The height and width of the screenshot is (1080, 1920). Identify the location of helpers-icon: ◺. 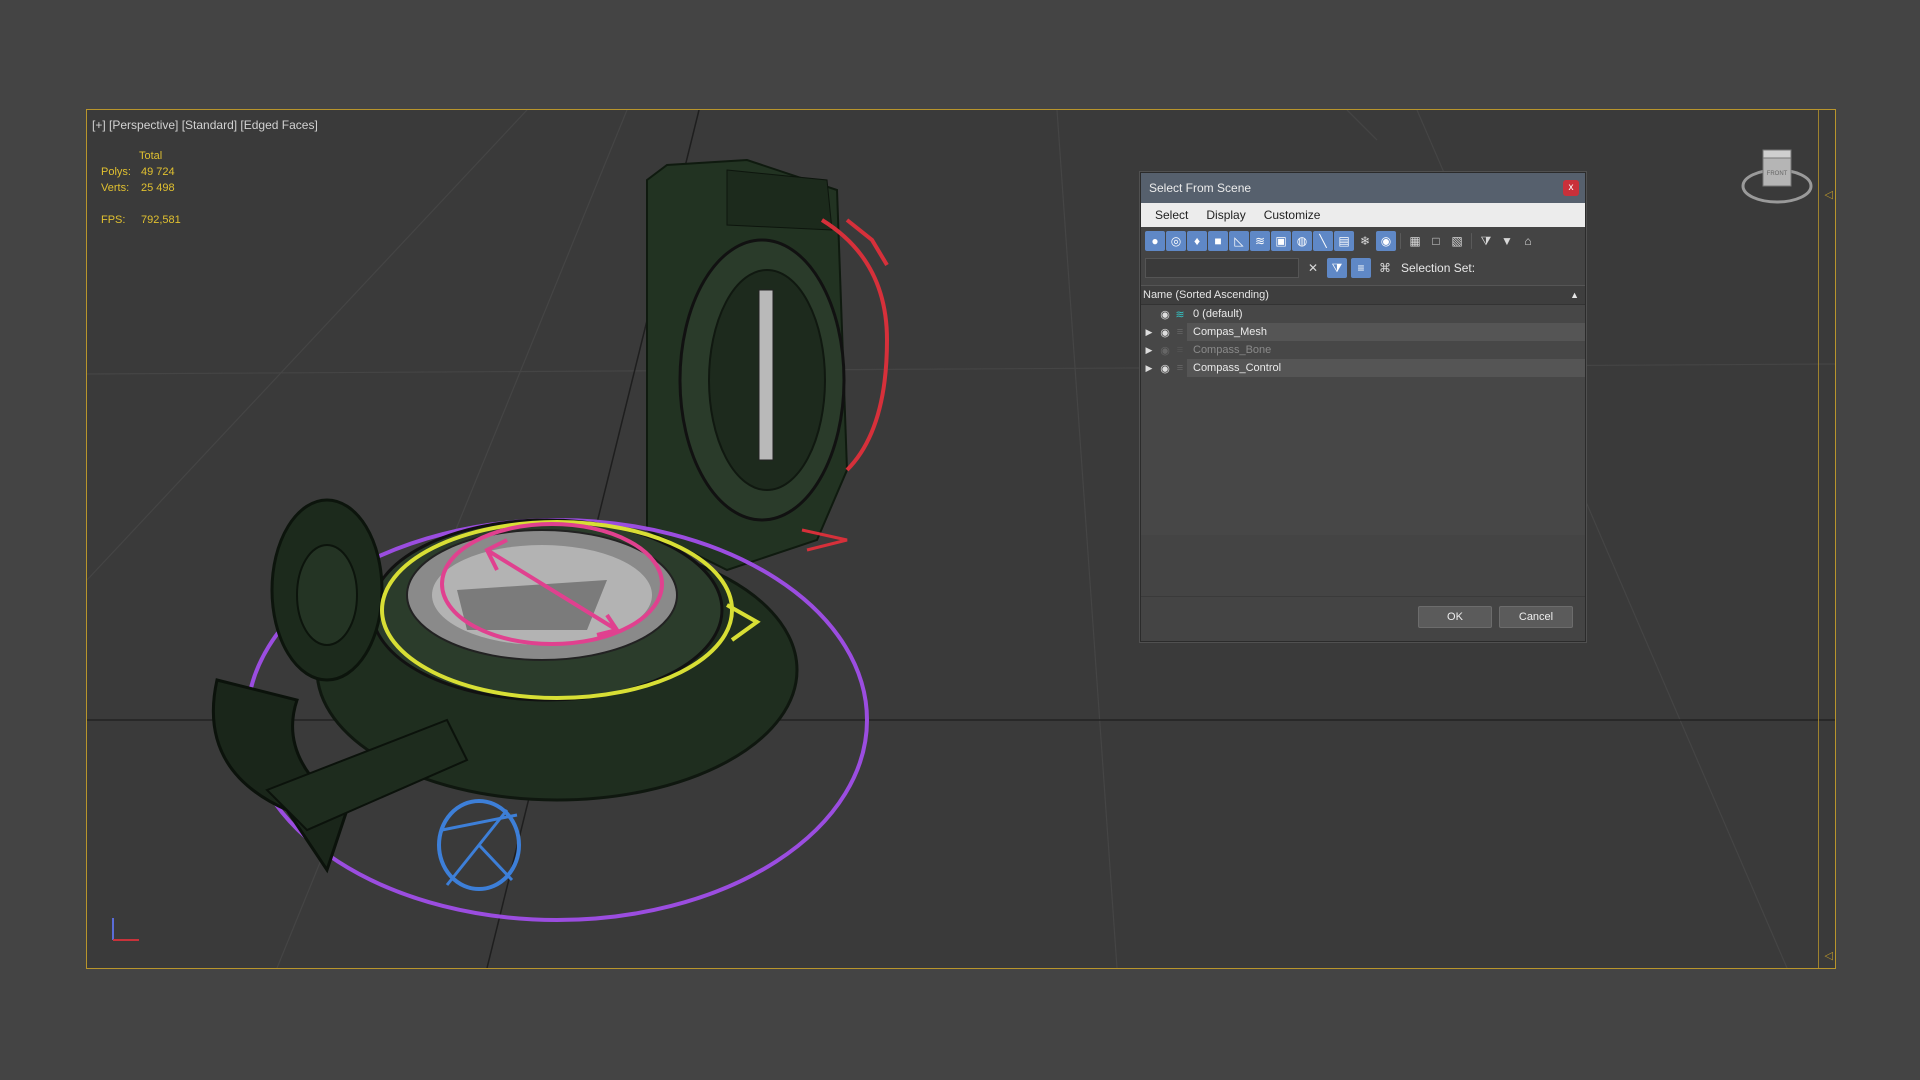
(1239, 241).